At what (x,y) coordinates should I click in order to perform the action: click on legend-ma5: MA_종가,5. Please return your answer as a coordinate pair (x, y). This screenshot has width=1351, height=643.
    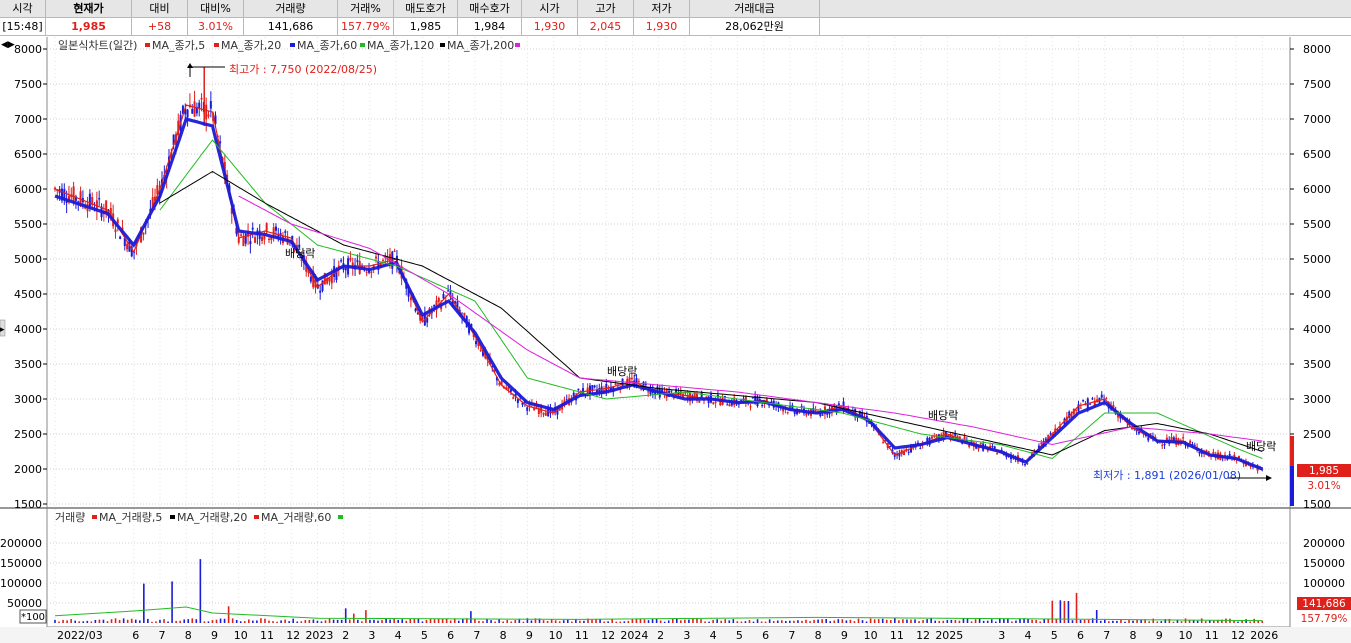
    Looking at the image, I should click on (178, 45).